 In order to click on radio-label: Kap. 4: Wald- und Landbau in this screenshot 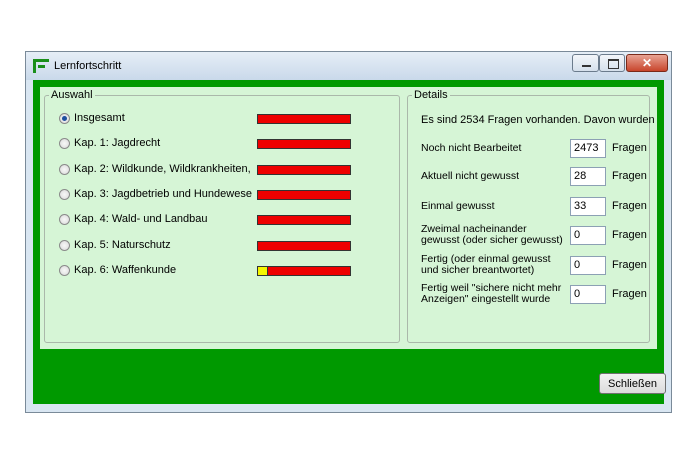, I will do `click(141, 219)`.